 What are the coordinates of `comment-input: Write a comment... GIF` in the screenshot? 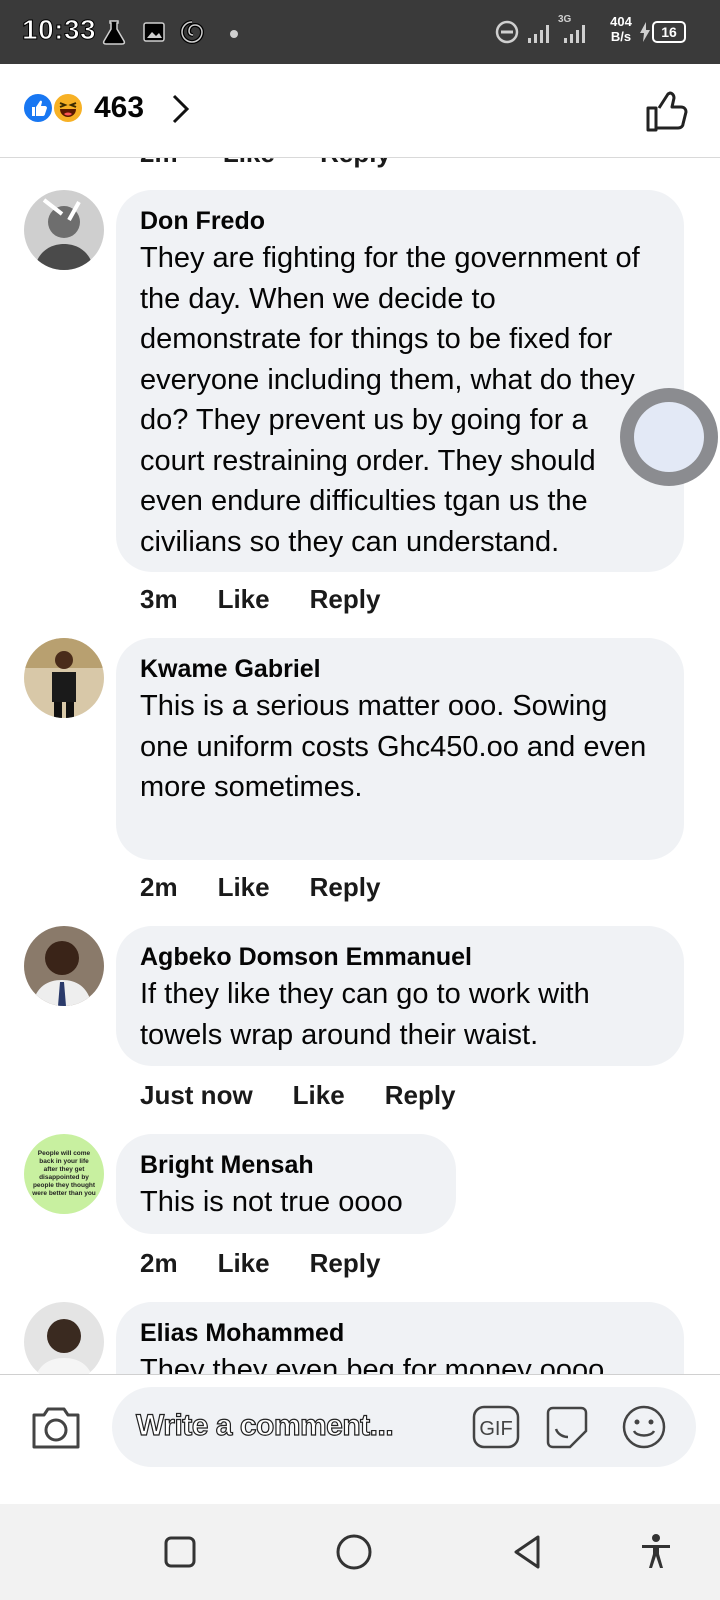 It's located at (404, 1427).